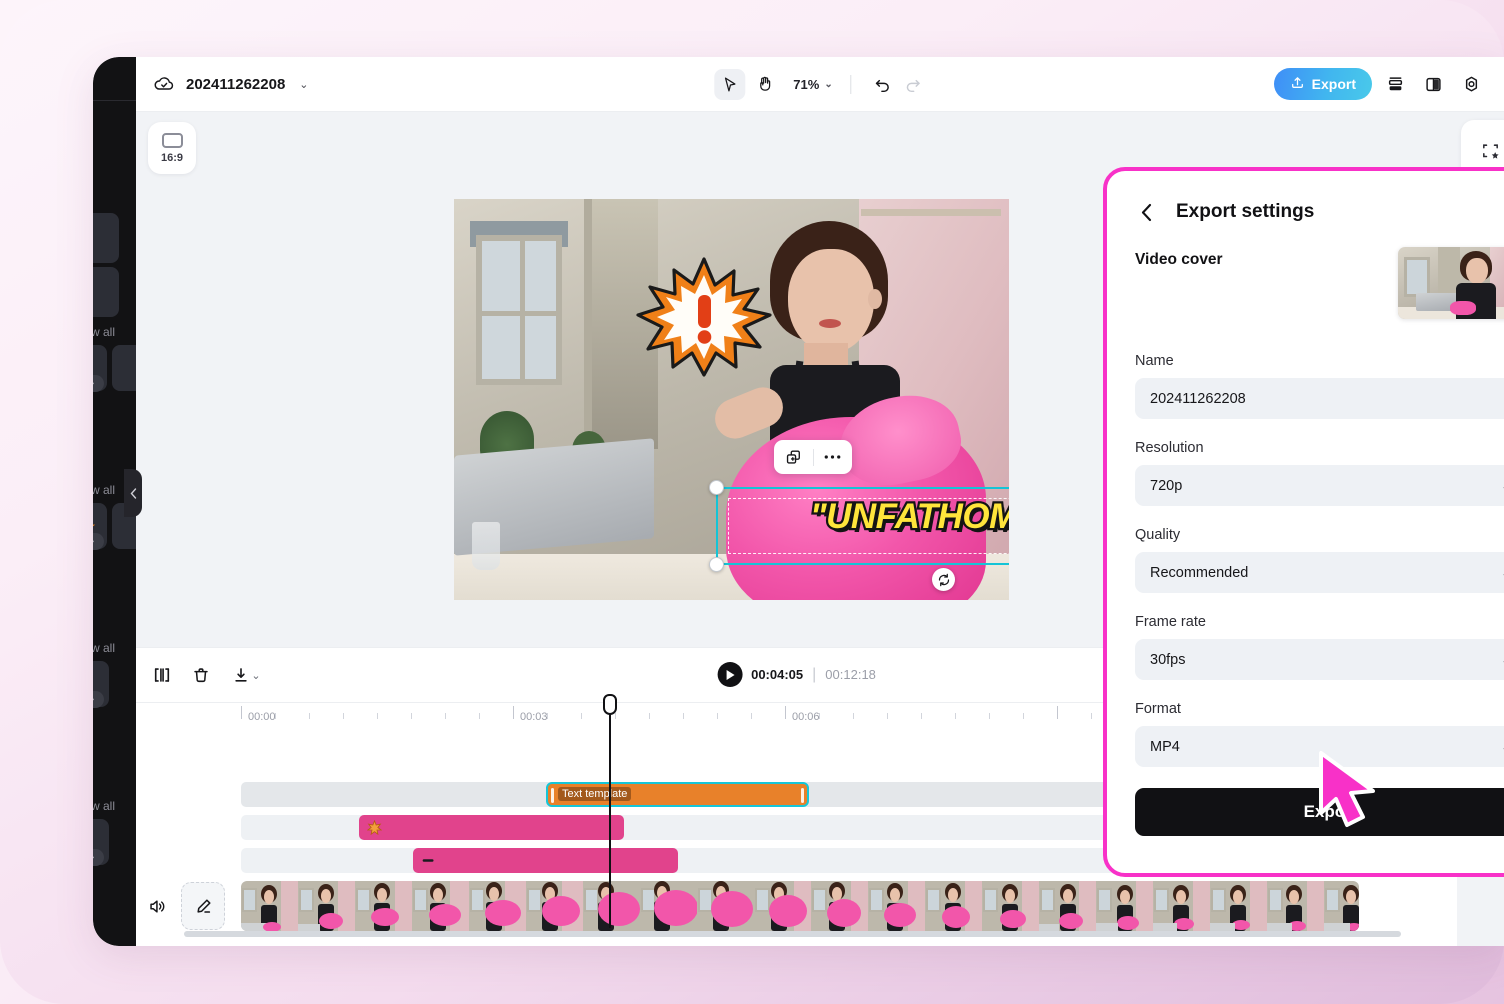 The height and width of the screenshot is (1004, 1504). I want to click on mute-toggle-button, so click(157, 906).